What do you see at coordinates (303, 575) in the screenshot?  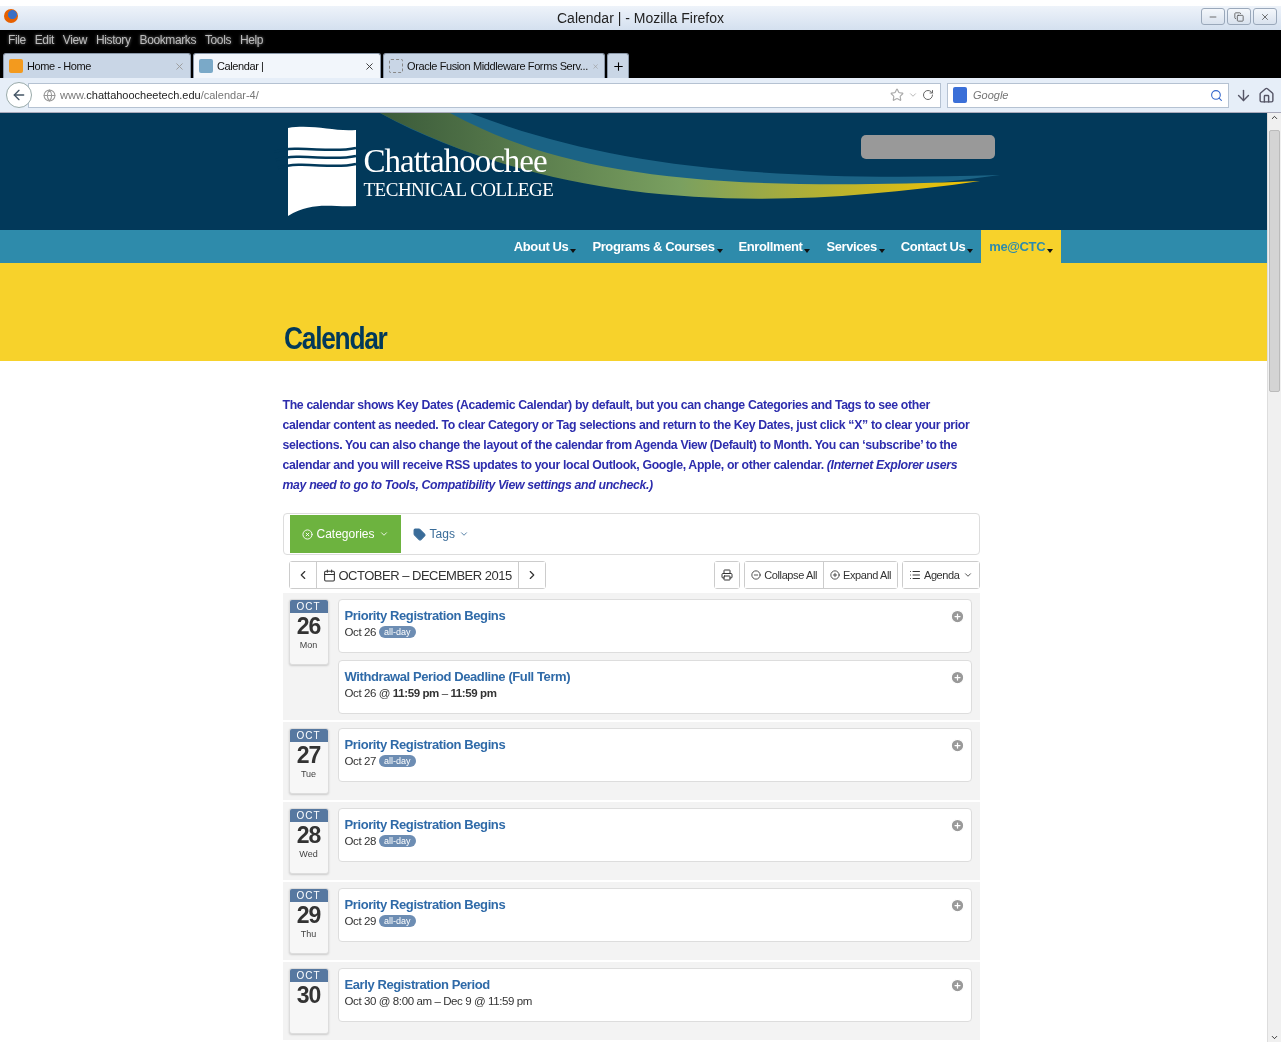 I see `previous-button` at bounding box center [303, 575].